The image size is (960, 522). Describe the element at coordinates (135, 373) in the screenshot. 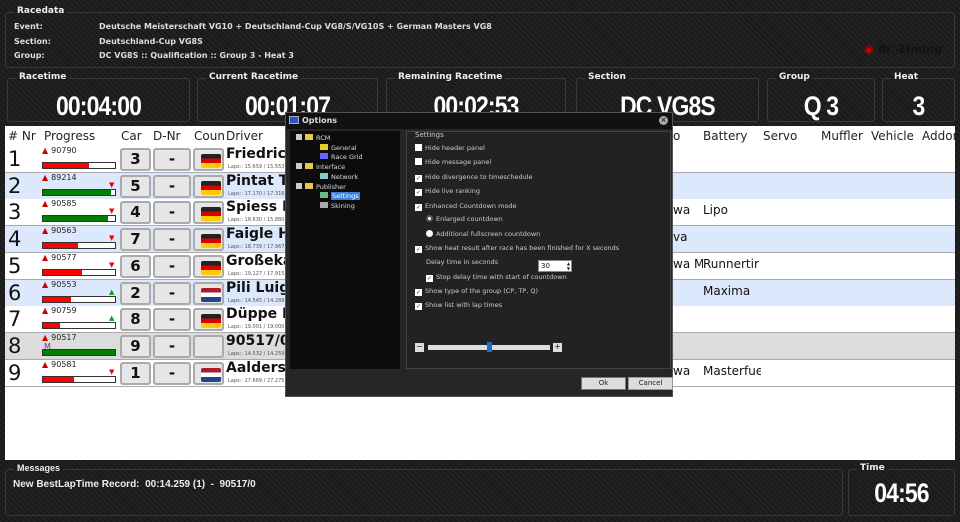

I see `car-button: 1` at that location.